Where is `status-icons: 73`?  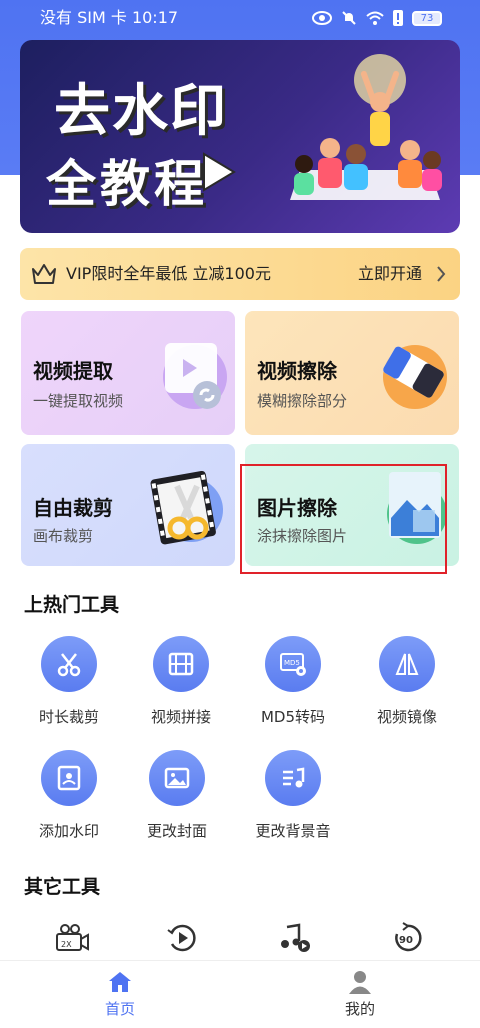 status-icons: 73 is located at coordinates (377, 18).